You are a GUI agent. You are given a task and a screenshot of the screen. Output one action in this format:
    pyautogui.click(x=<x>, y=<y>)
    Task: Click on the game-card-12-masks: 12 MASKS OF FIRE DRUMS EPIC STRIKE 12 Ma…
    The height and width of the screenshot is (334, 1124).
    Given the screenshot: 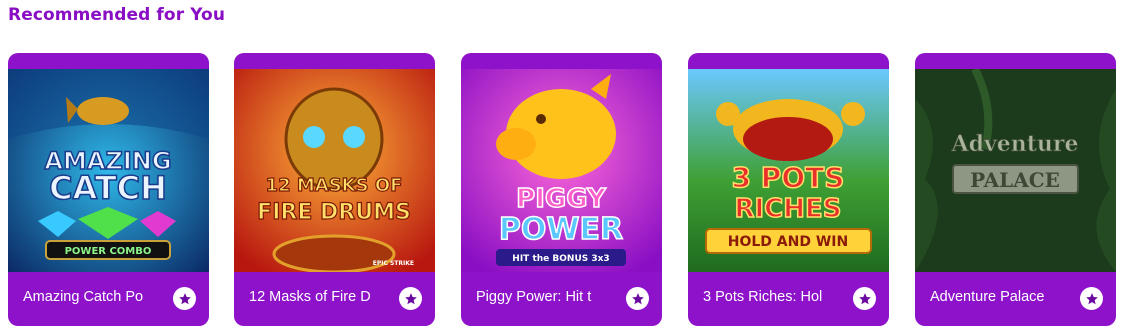 What is the action you would take?
    pyautogui.click(x=334, y=189)
    